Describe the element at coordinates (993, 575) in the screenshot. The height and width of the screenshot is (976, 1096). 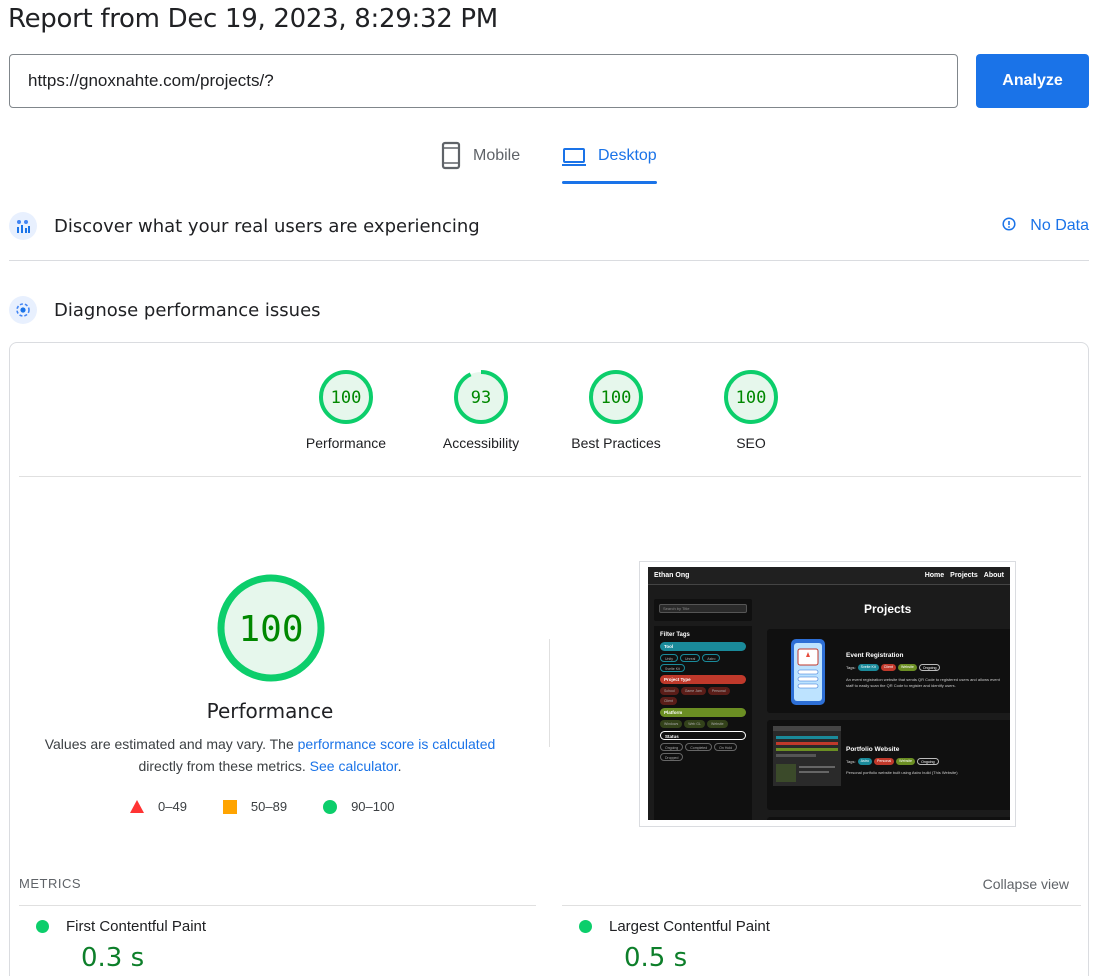
I see `shot-nav-link: About` at that location.